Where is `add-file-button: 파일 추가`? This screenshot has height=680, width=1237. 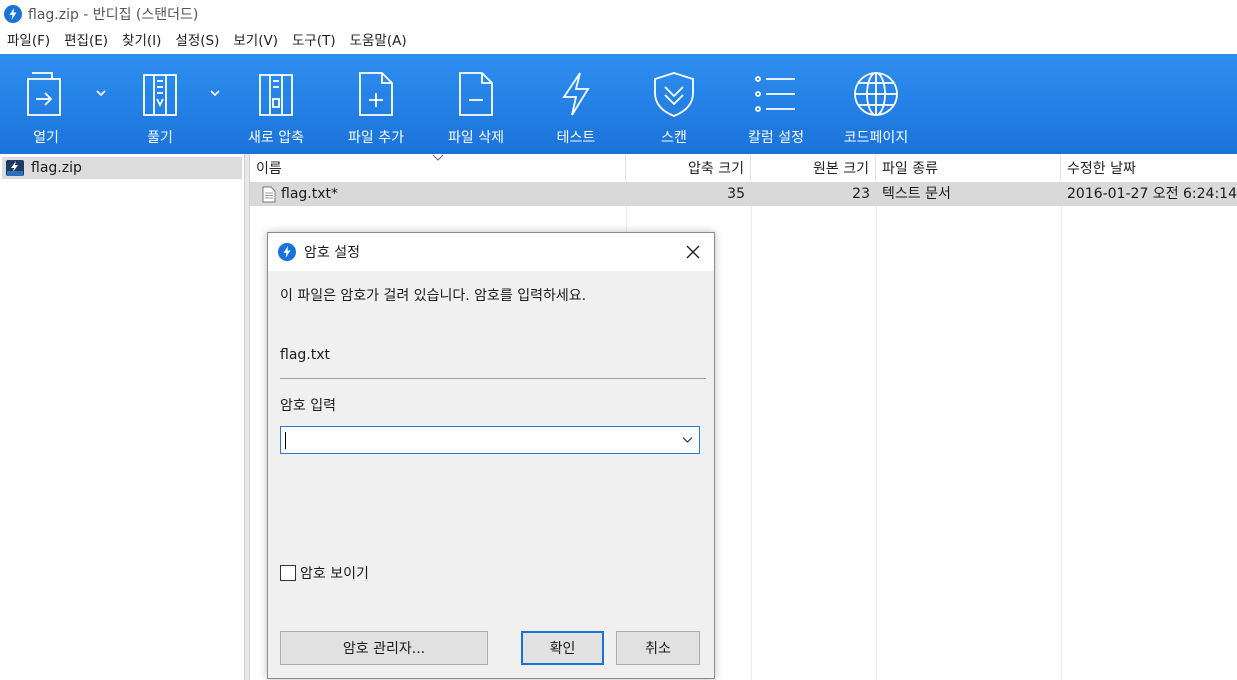 add-file-button: 파일 추가 is located at coordinates (376, 104).